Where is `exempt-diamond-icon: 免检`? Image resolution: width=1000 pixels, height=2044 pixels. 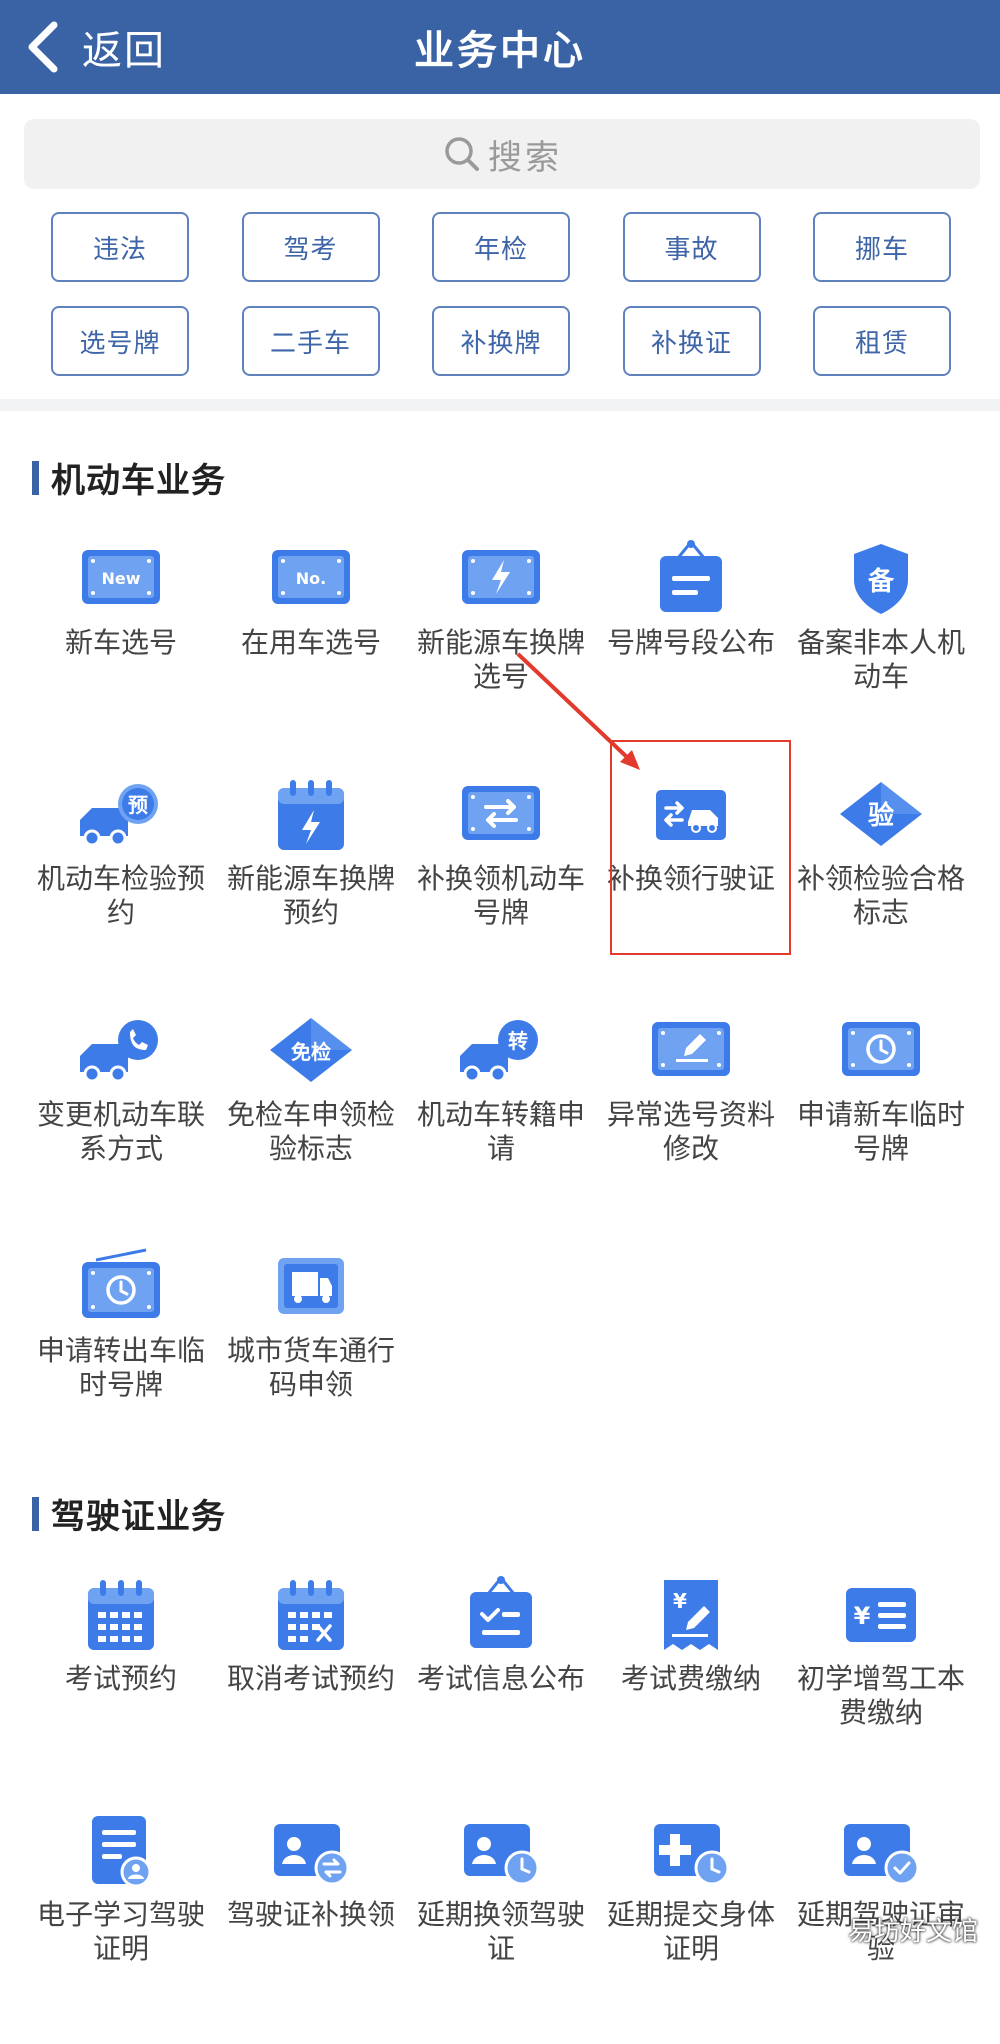
exempt-diamond-icon: 免检 is located at coordinates (311, 1050).